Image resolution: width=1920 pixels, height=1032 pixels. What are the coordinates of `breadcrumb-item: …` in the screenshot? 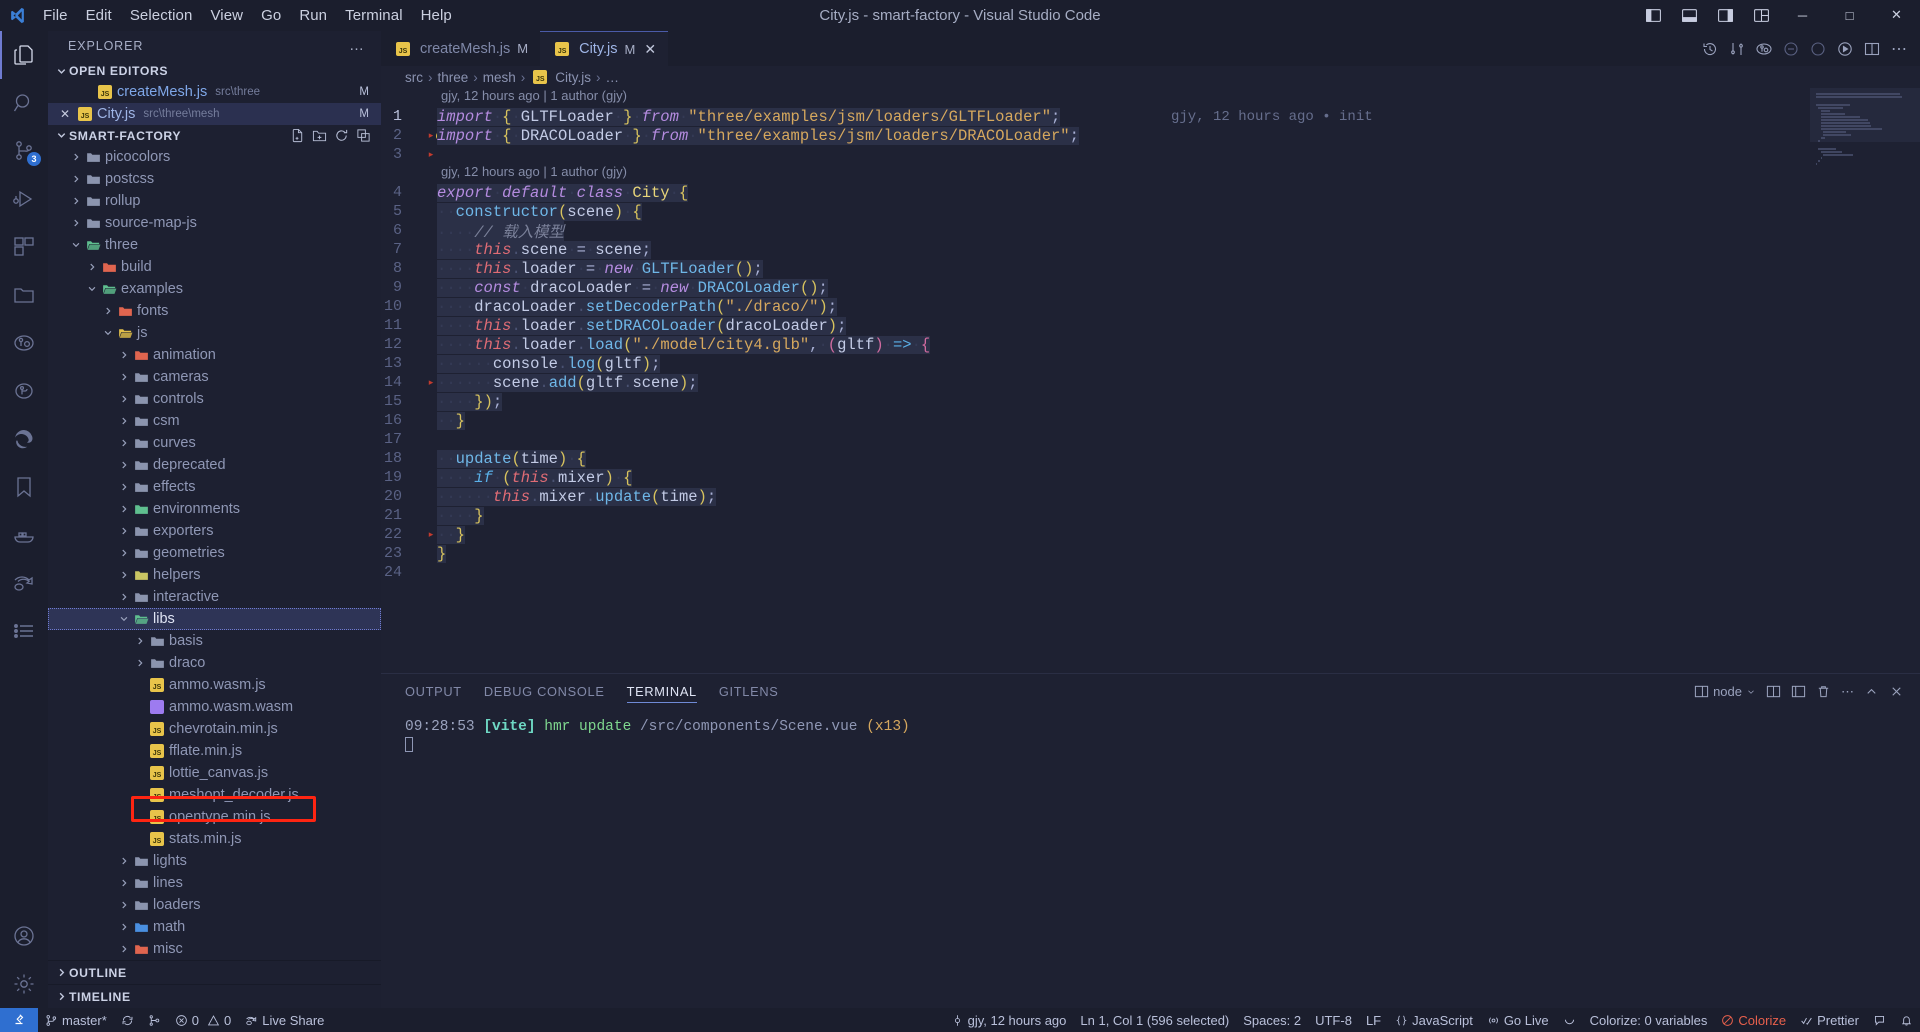 It's located at (613, 77).